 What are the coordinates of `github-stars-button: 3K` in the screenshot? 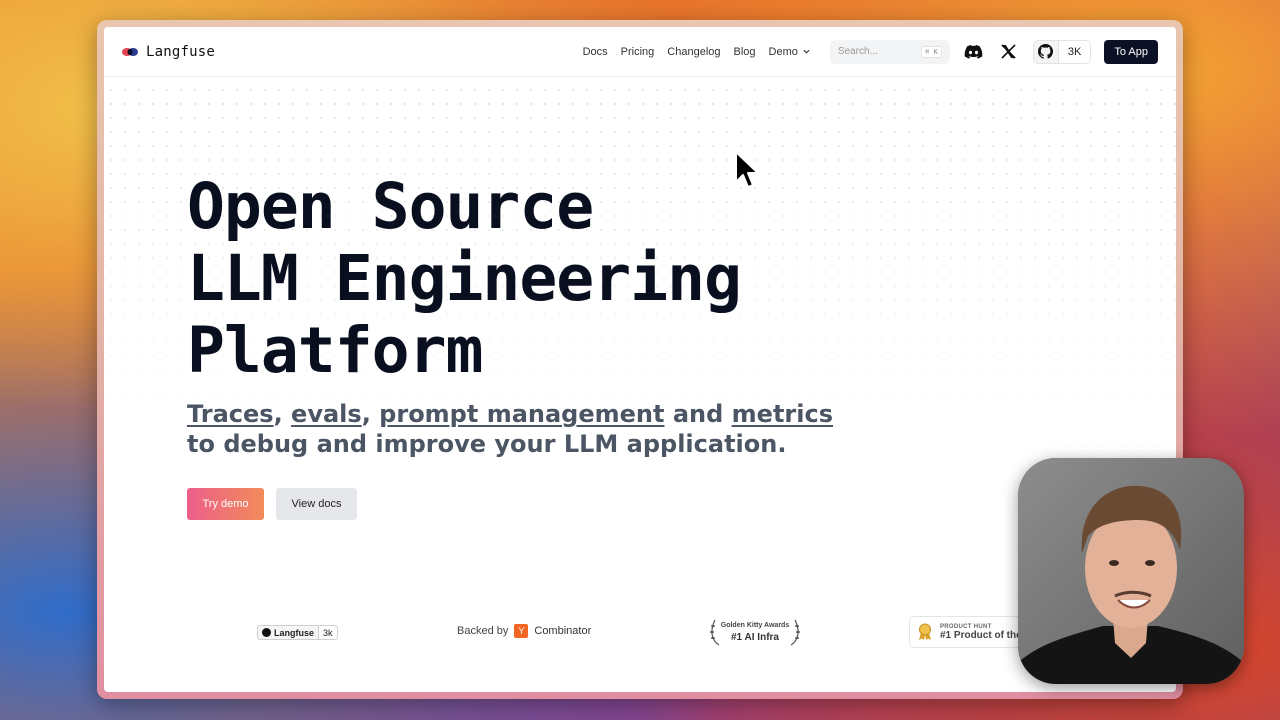 It's located at (1062, 51).